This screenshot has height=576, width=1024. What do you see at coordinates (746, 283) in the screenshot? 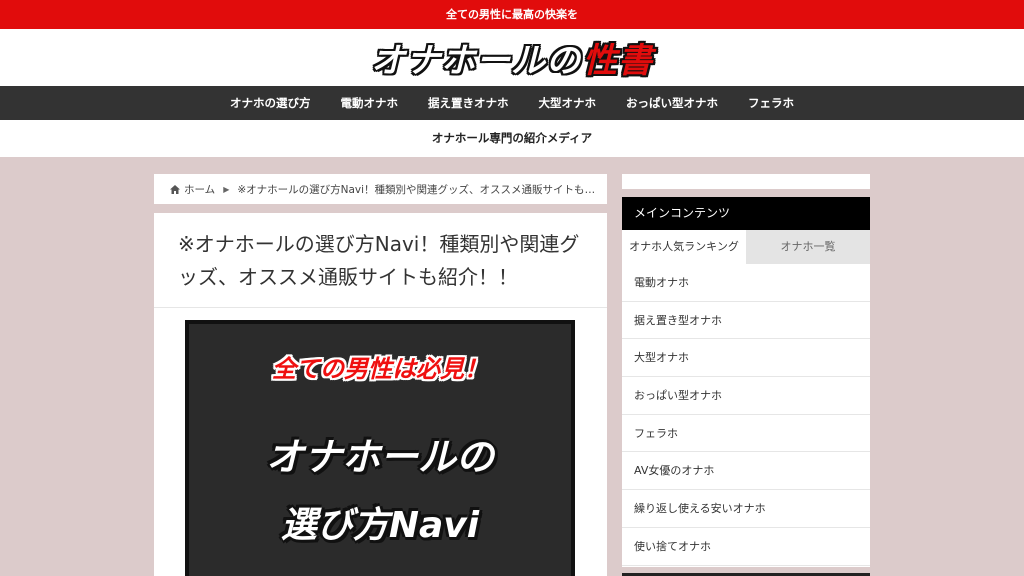
I see `list-item: 電動オナホ` at bounding box center [746, 283].